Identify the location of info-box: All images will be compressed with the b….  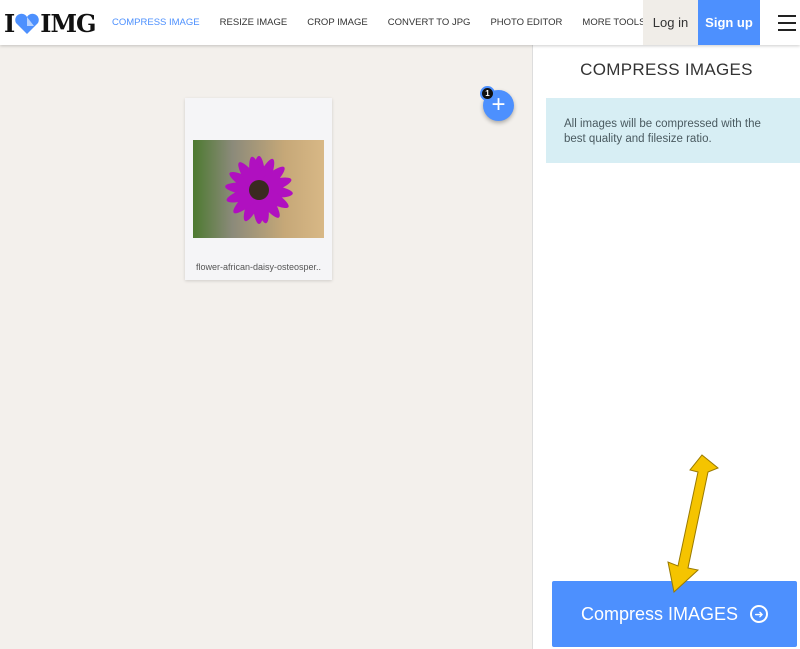
(673, 130).